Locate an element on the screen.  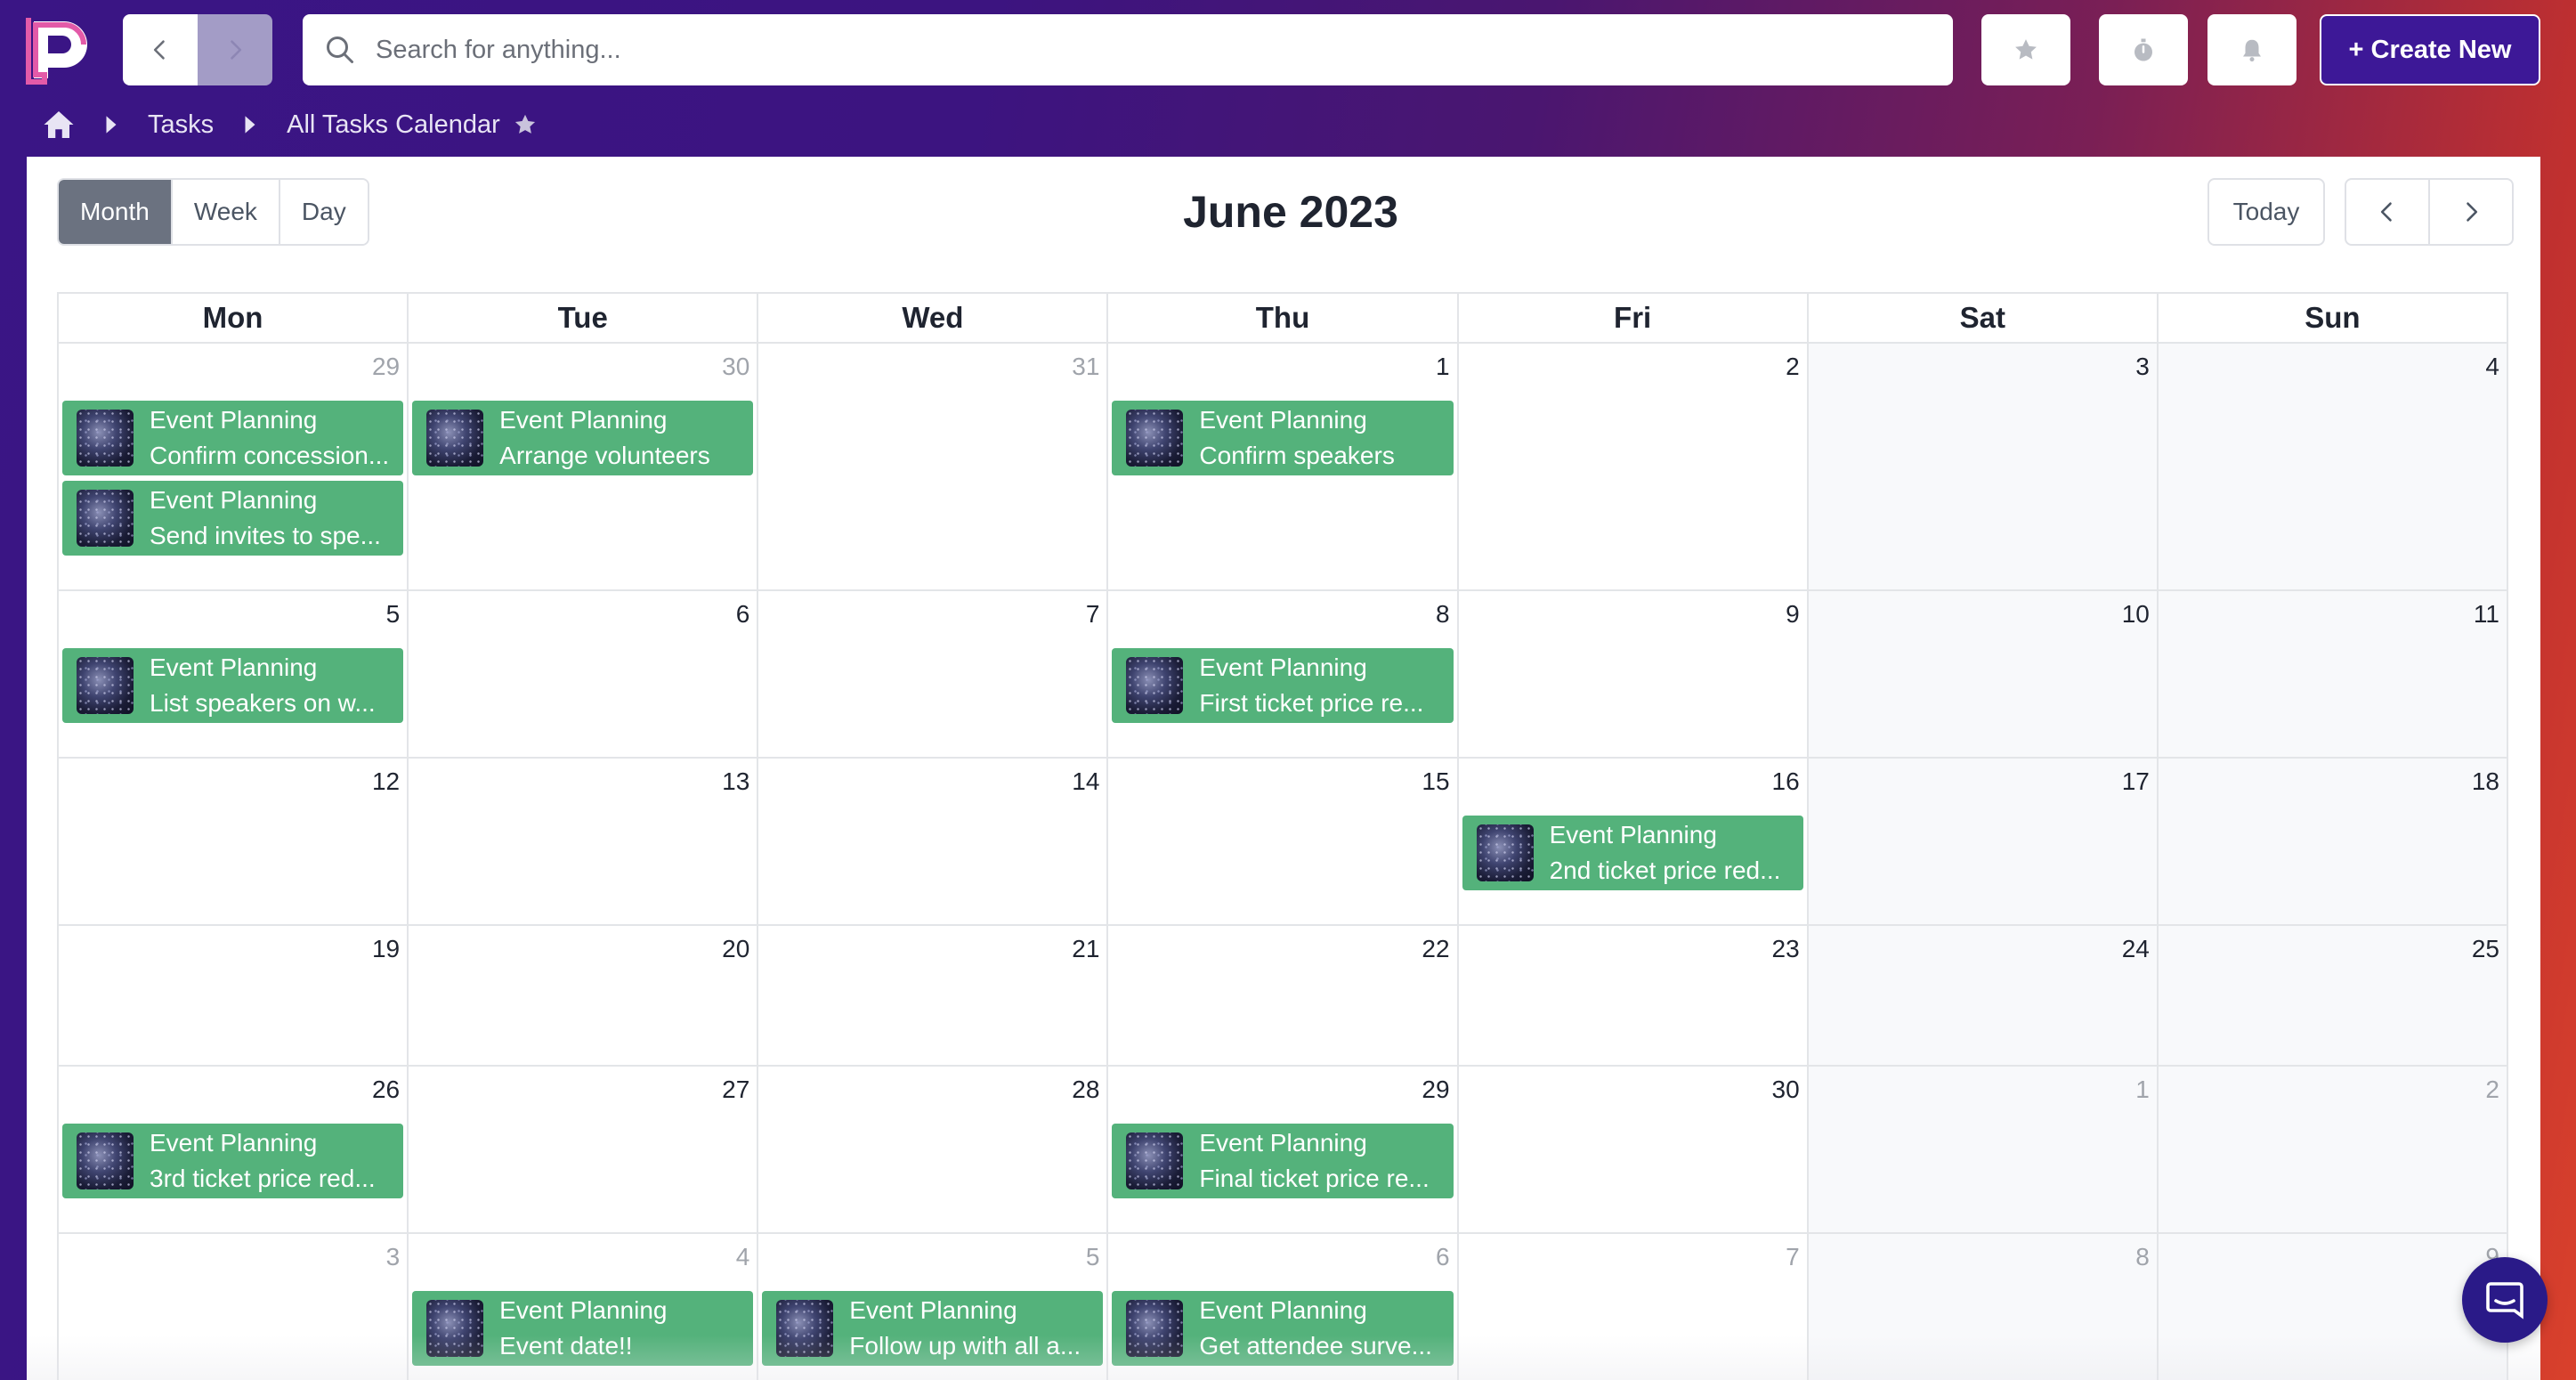
star-icon is located at coordinates (524, 124).